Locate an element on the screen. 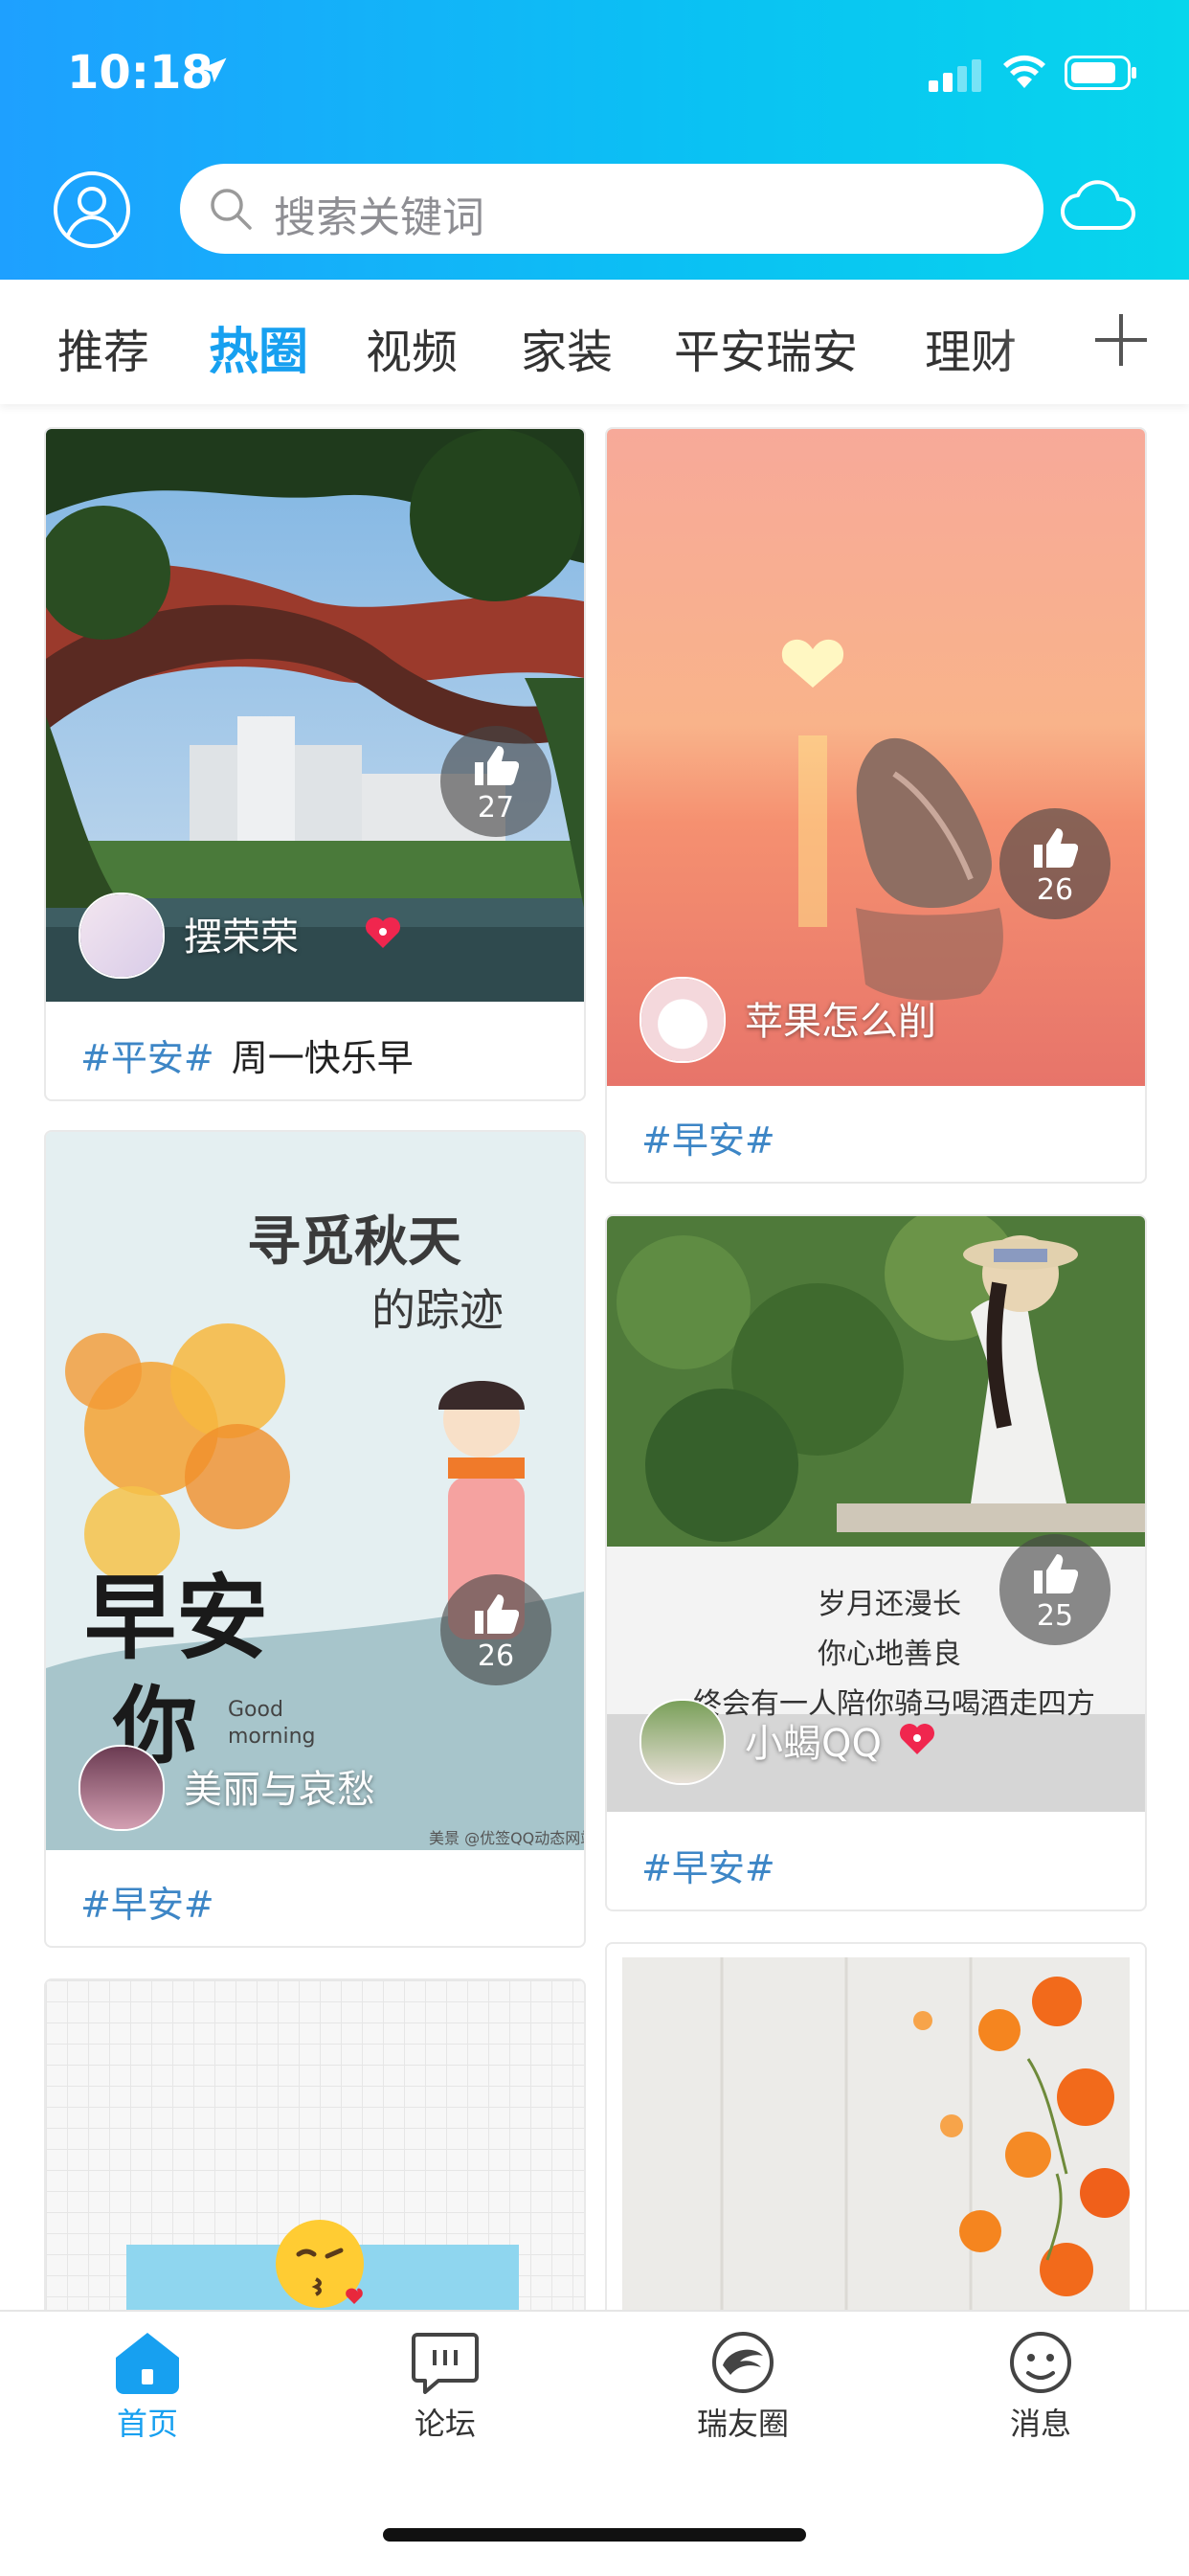  image-big-text: 早安 is located at coordinates (176, 1618).